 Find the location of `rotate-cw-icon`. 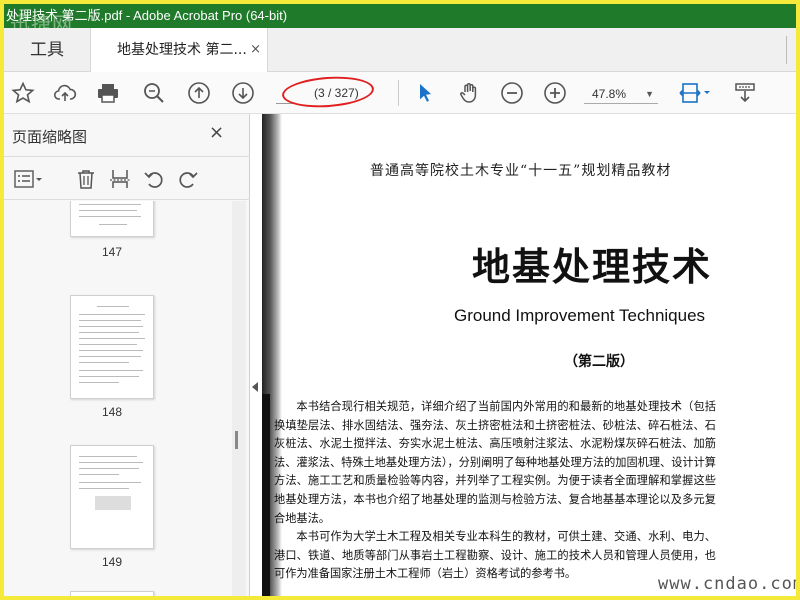

rotate-cw-icon is located at coordinates (188, 179).